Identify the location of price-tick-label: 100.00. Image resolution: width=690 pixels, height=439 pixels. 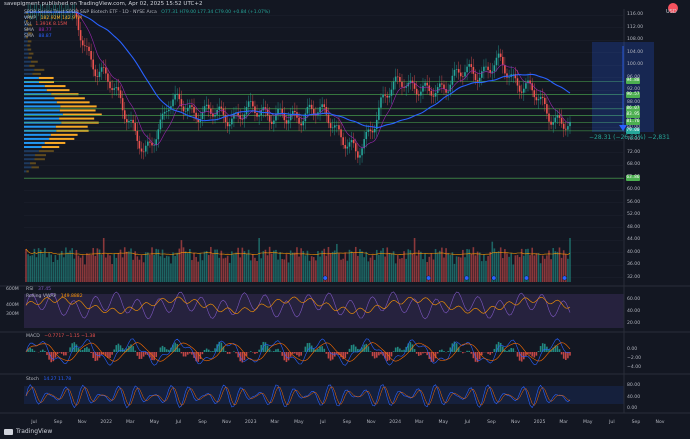
(635, 65).